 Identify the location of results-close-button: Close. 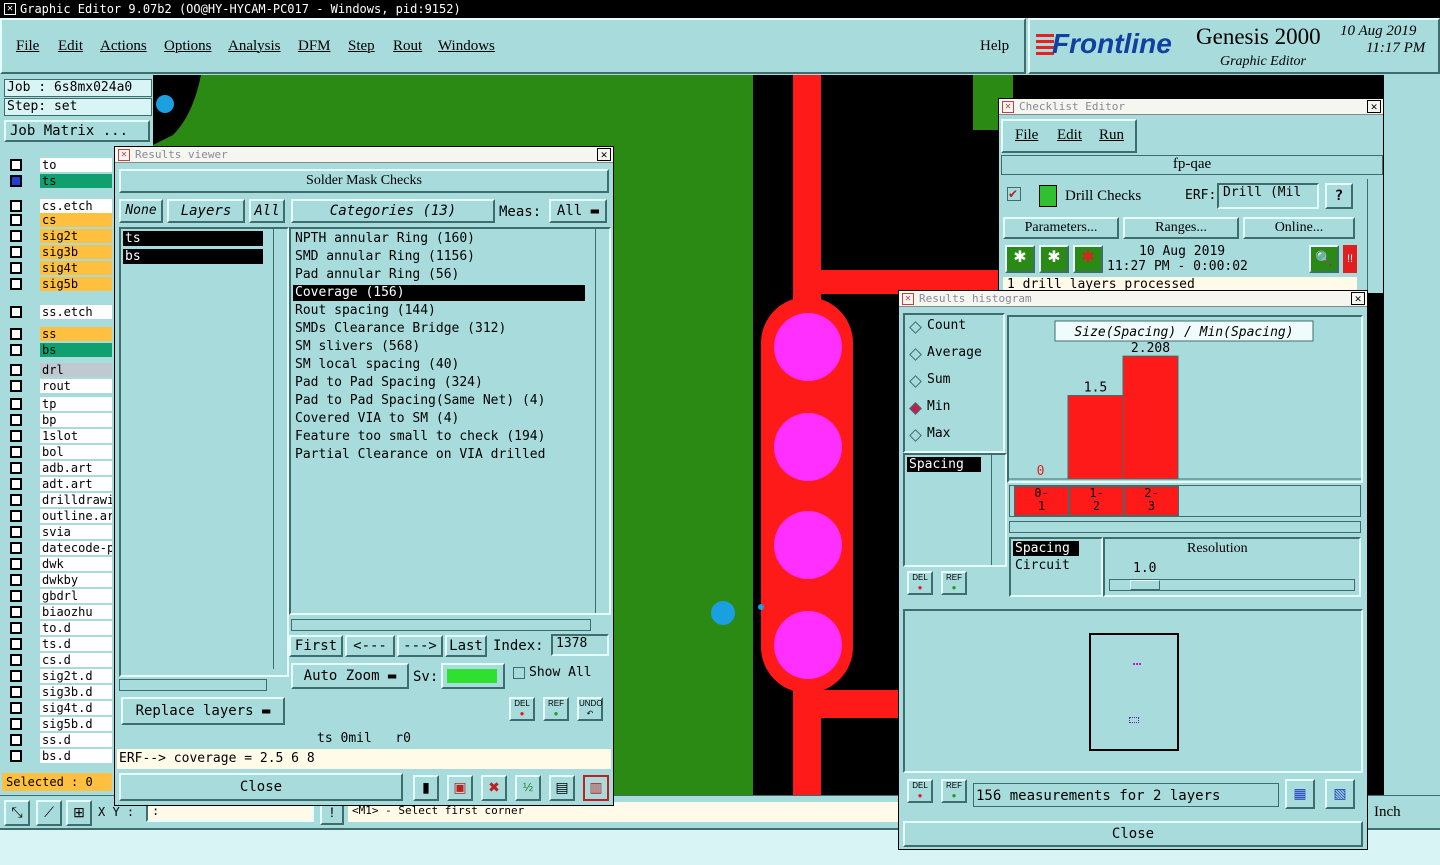
(261, 787).